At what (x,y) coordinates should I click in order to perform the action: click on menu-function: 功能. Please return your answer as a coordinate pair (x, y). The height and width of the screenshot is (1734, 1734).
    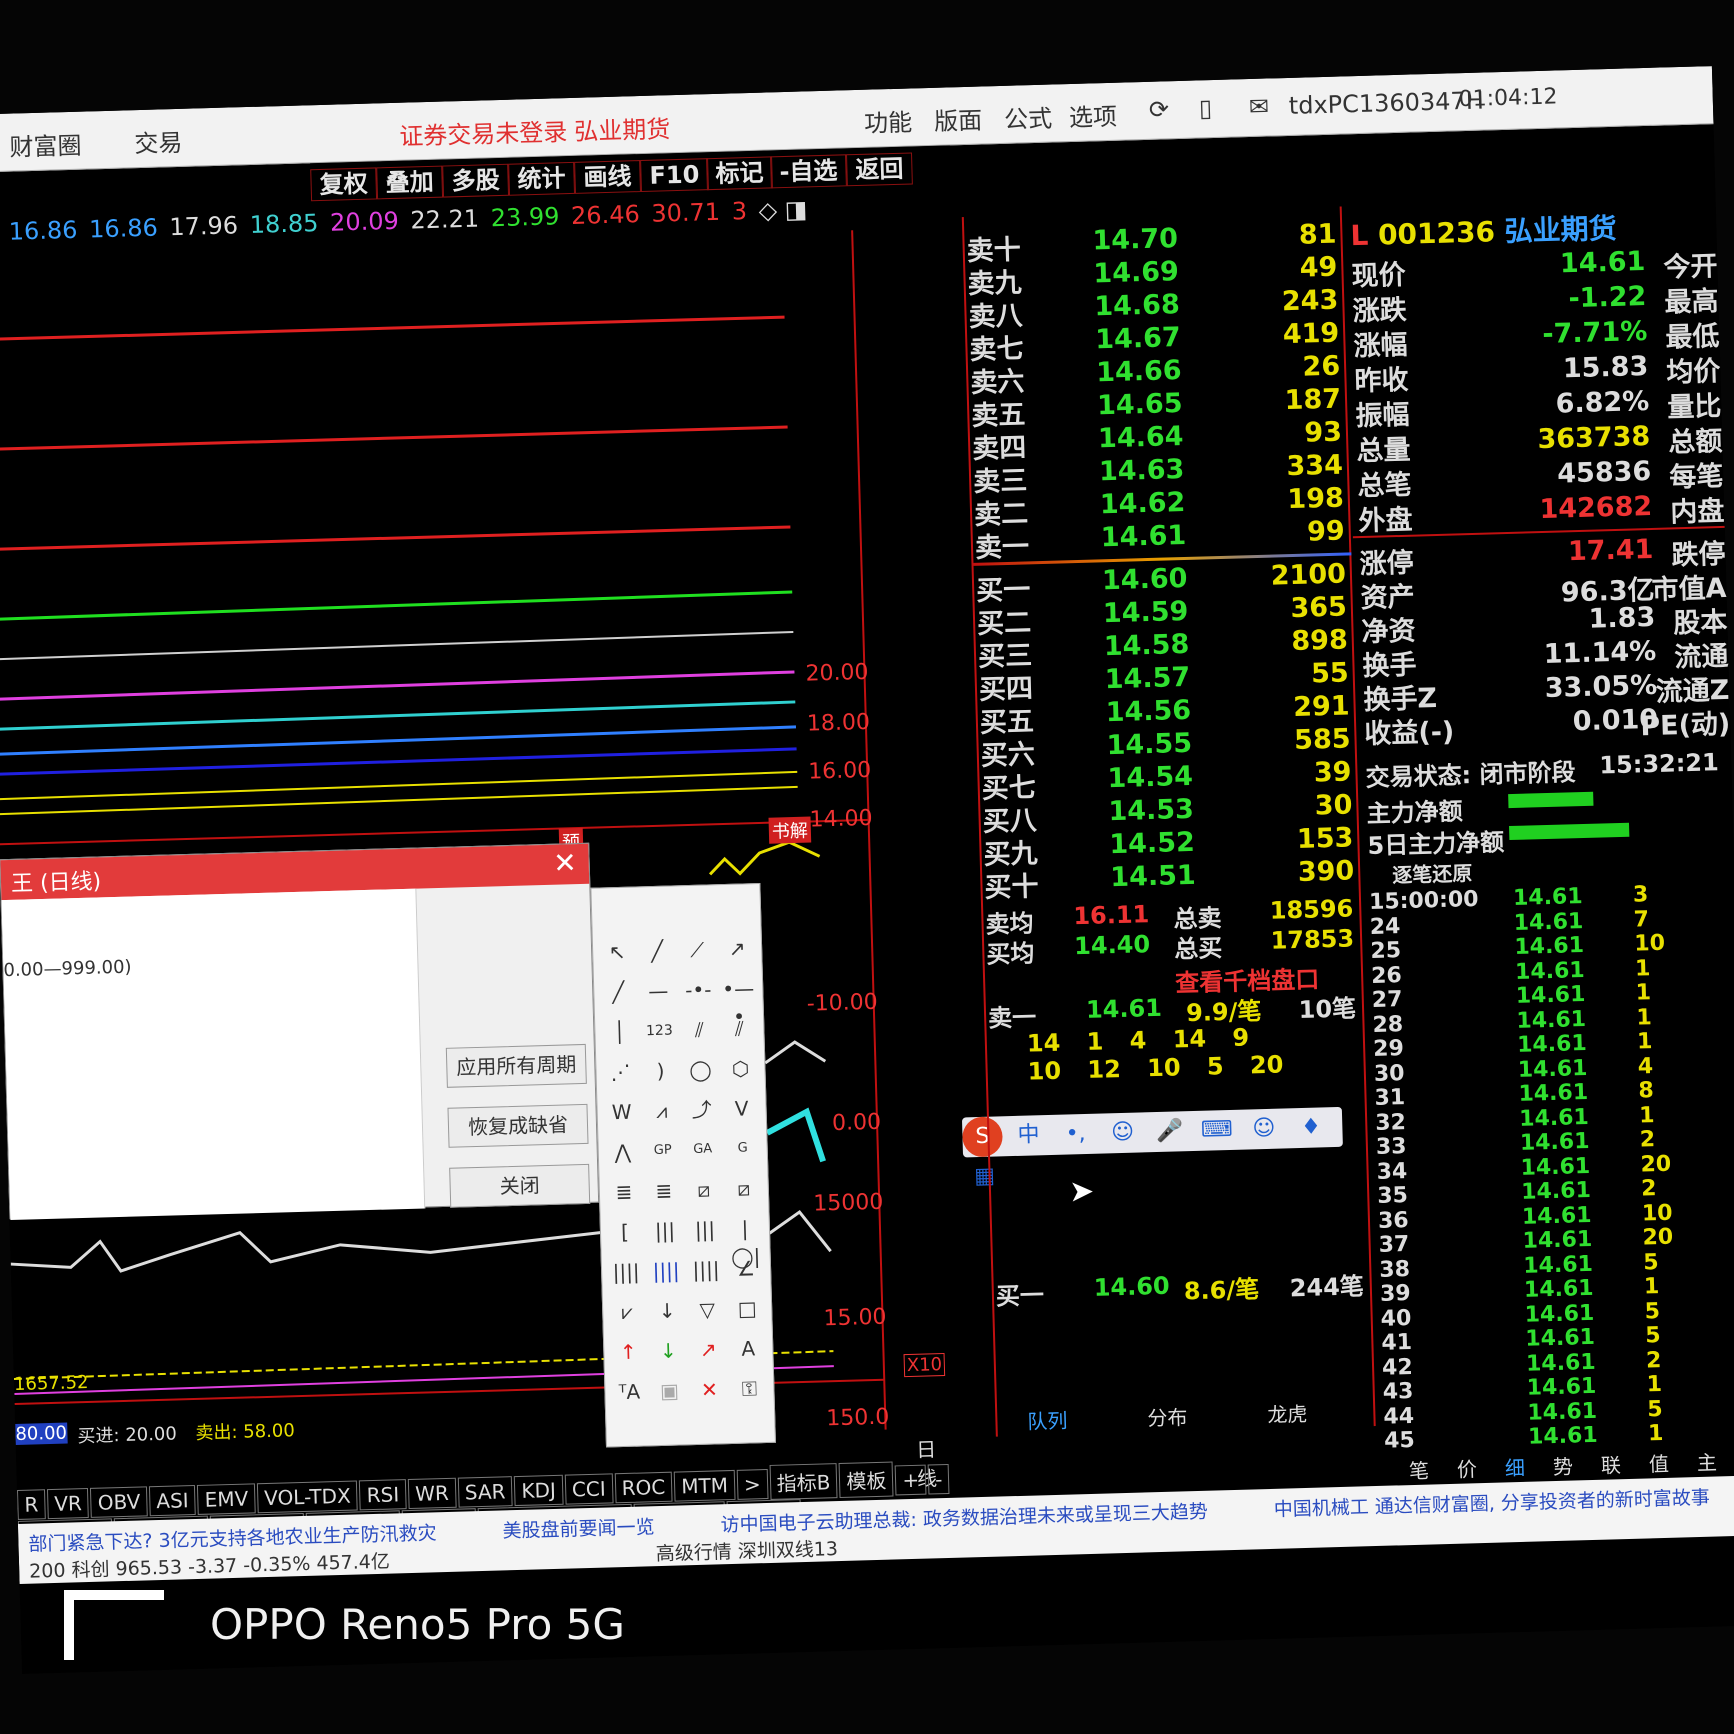
    Looking at the image, I should click on (888, 120).